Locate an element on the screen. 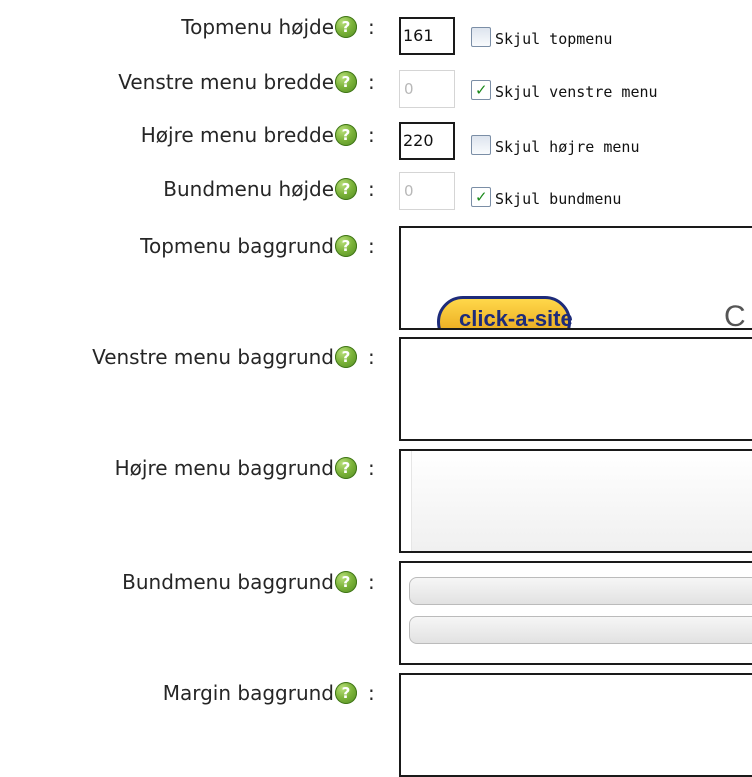  bottom-menu-background-preview is located at coordinates (575, 613).